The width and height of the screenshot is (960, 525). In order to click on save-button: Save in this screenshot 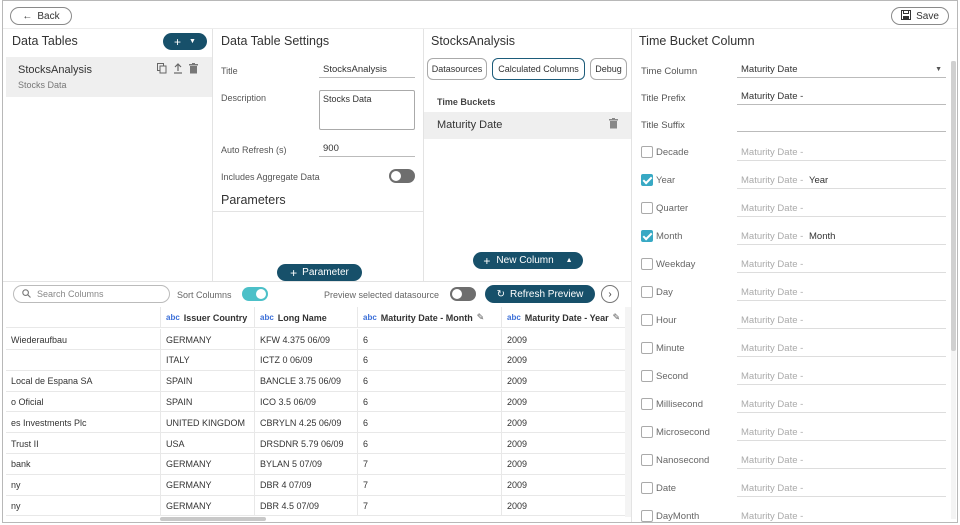, I will do `click(920, 16)`.